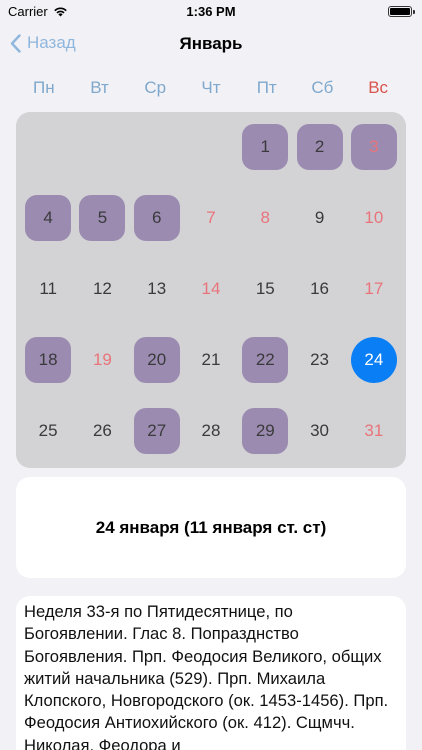  I want to click on weekday-label: Пт, so click(266, 87).